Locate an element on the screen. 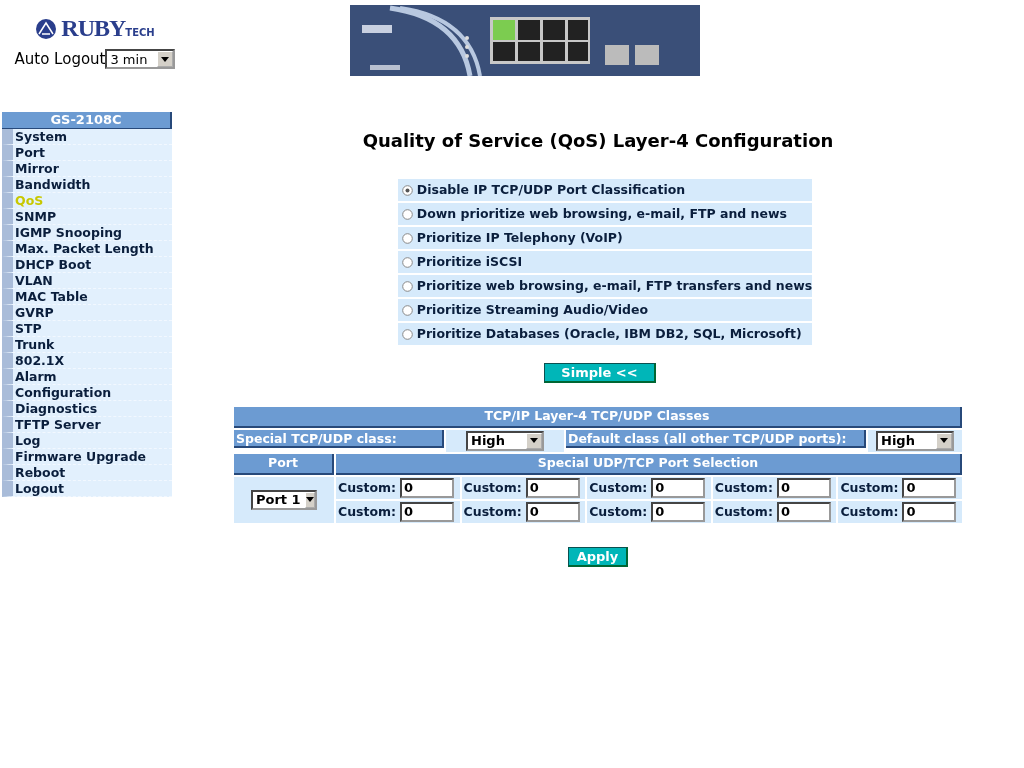  logo-text: RUBY is located at coordinates (93, 28).